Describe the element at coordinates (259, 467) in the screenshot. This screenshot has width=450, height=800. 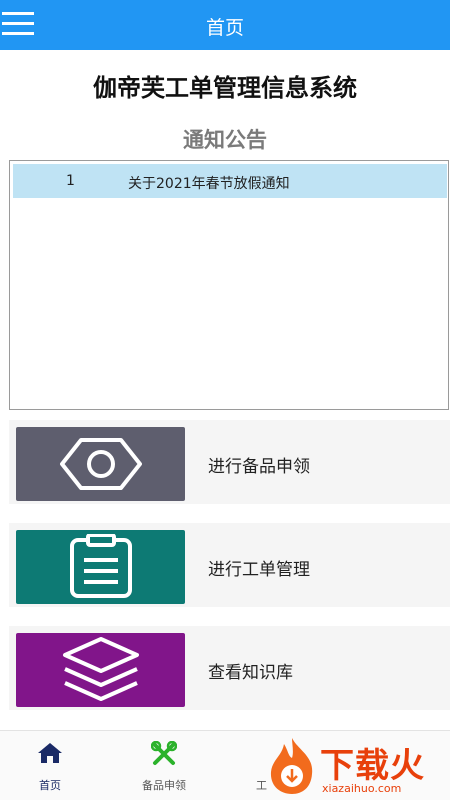
I see `spare-parts-label: 进行备品申领` at that location.